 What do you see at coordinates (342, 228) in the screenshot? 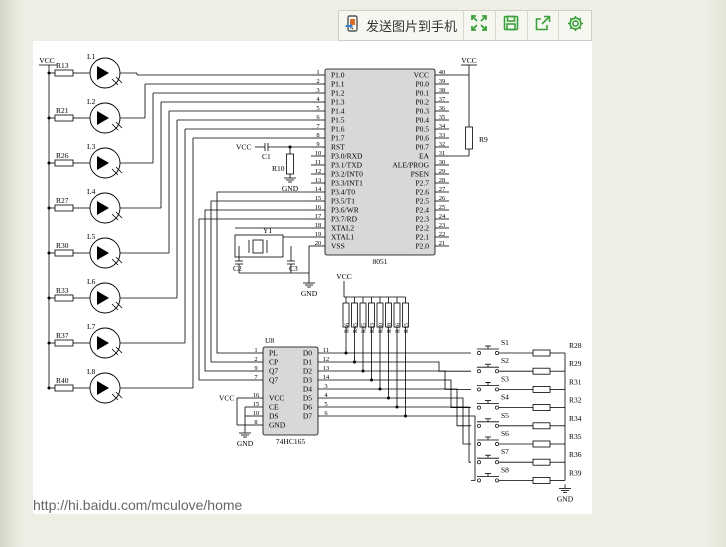
I see `mcu-pin-name: XTAL2` at bounding box center [342, 228].